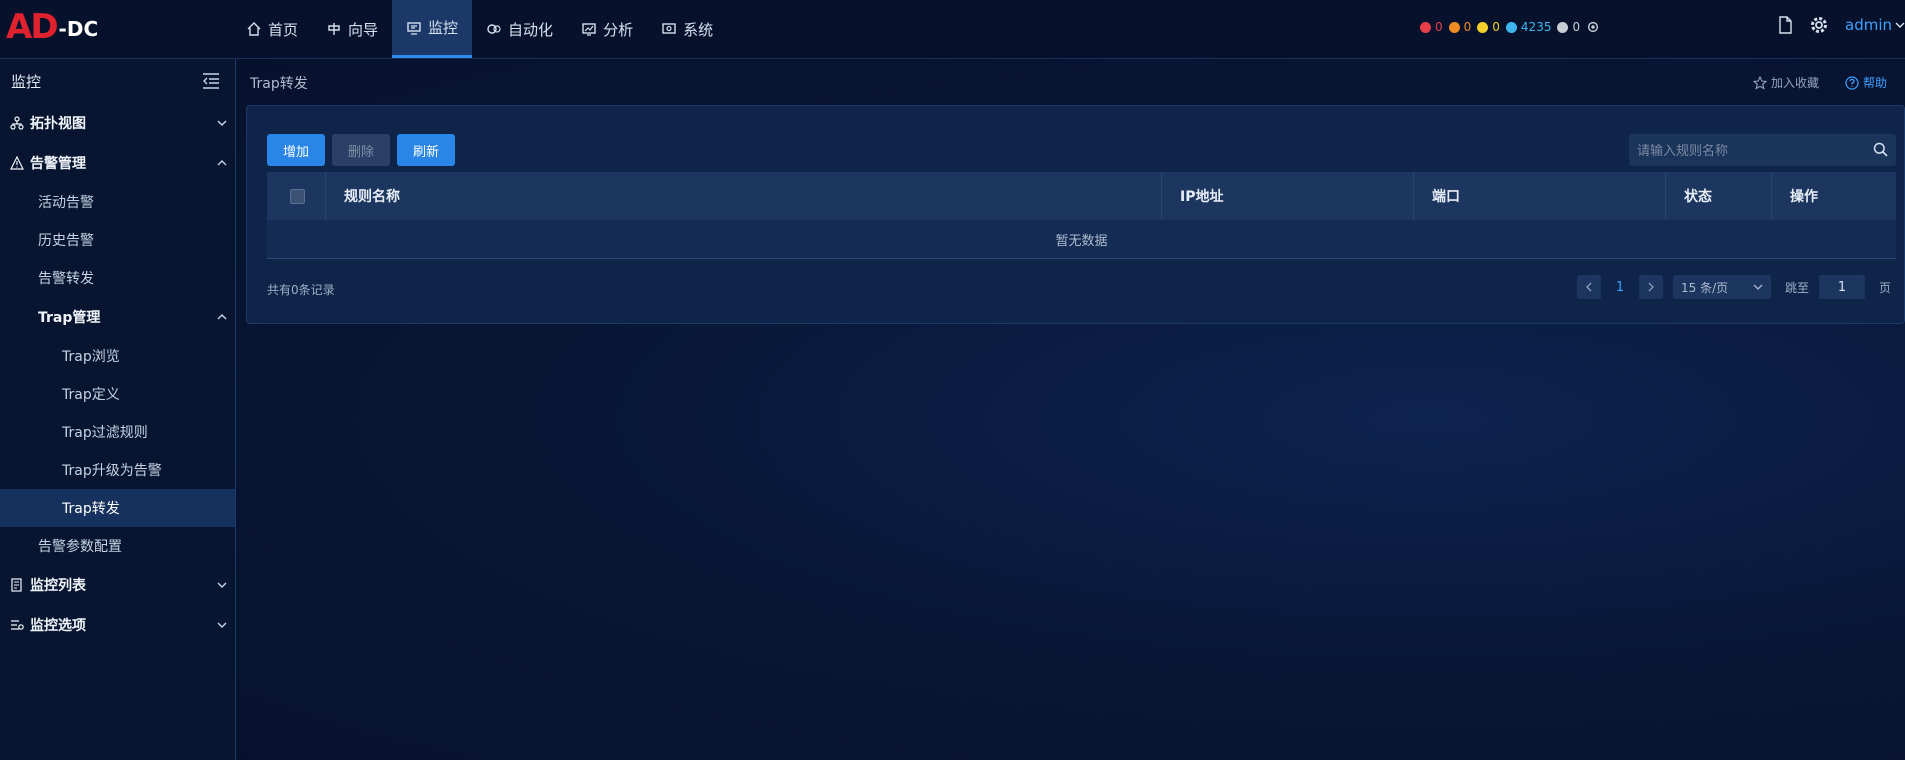 The width and height of the screenshot is (1905, 760). What do you see at coordinates (69, 318) in the screenshot?
I see `sidebar-group-label: Trap管理` at bounding box center [69, 318].